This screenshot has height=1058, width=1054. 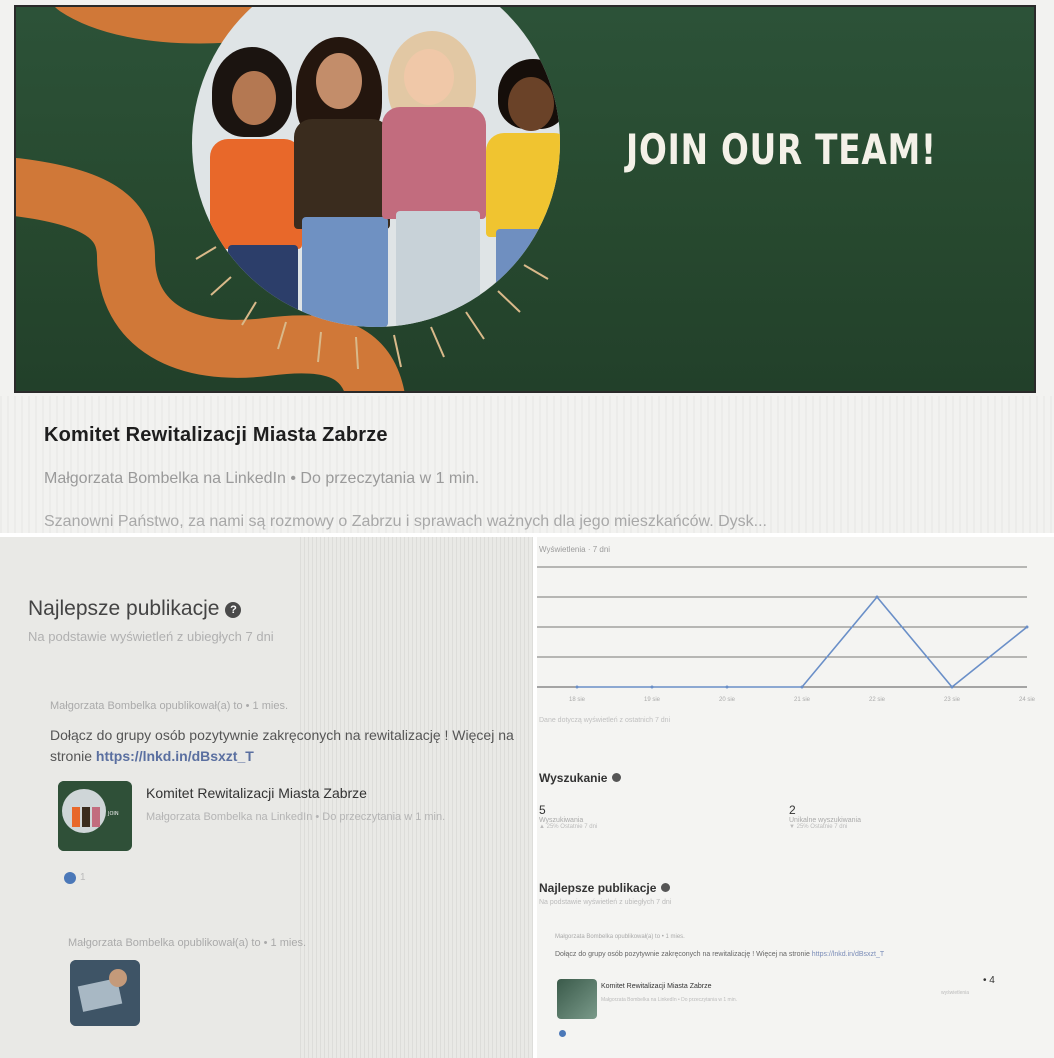 What do you see at coordinates (802, 642) in the screenshot?
I see `views-series-line` at bounding box center [802, 642].